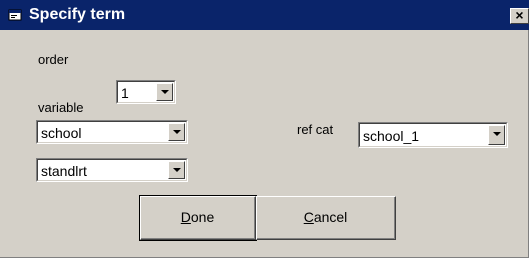  What do you see at coordinates (61, 133) in the screenshot?
I see `variable-select-1-value: school` at bounding box center [61, 133].